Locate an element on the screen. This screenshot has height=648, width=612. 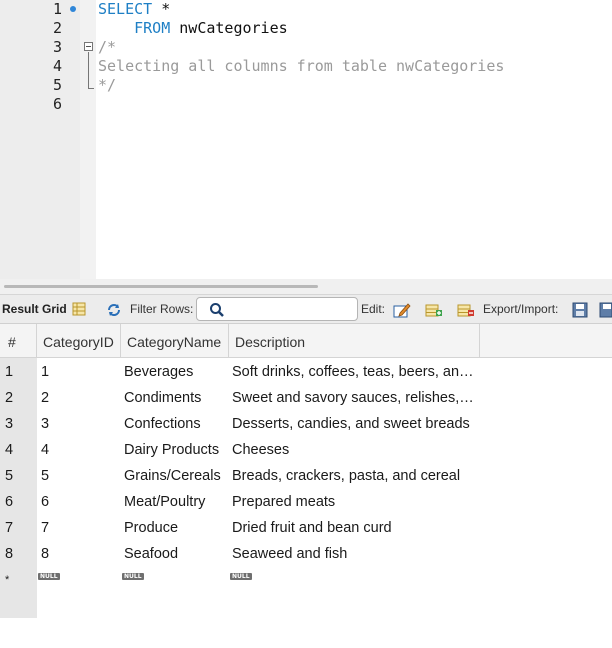
cell-categoryid: 7 is located at coordinates (80, 528).